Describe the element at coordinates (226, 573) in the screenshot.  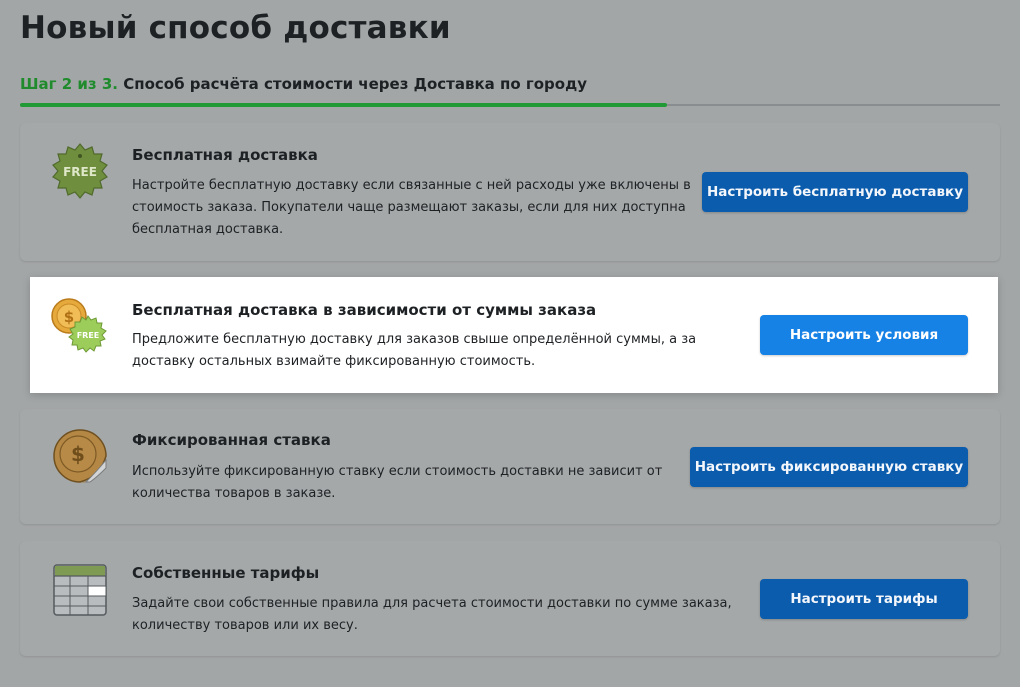
I see `card-title: Собственные тарифы` at that location.